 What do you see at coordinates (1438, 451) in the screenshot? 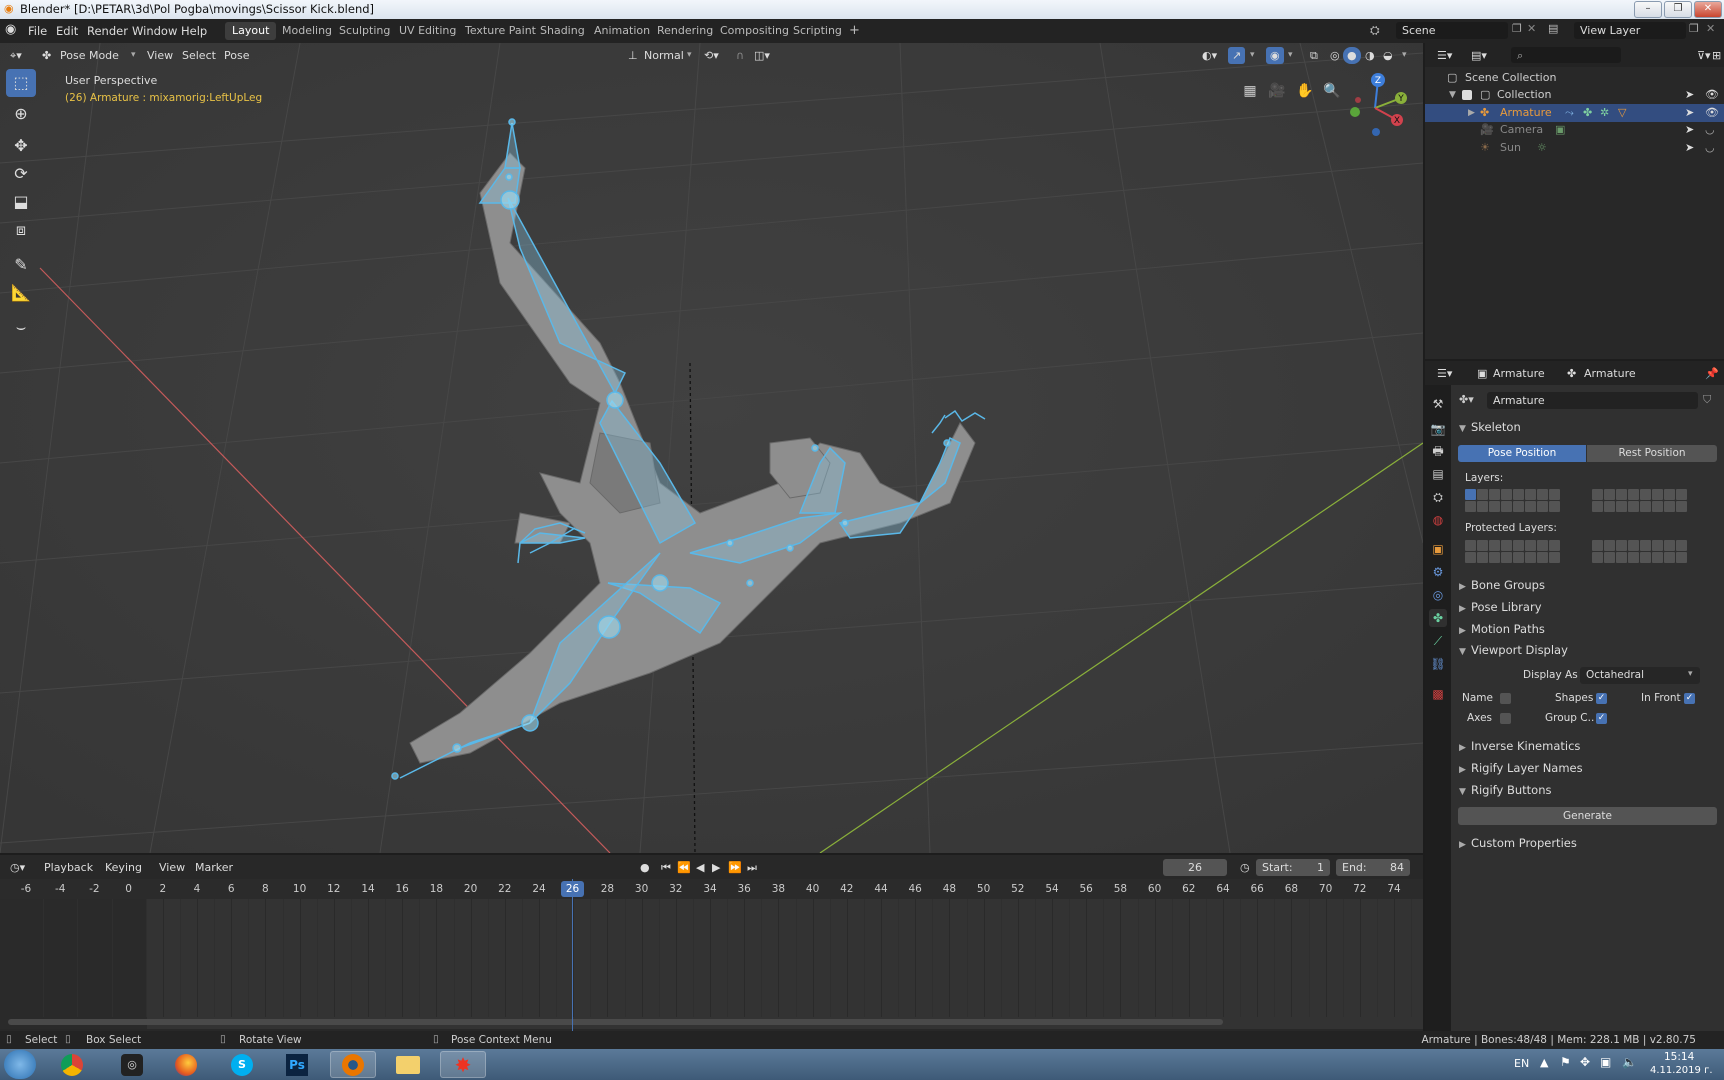
I see `output-tab-icon: 🖶` at bounding box center [1438, 451].